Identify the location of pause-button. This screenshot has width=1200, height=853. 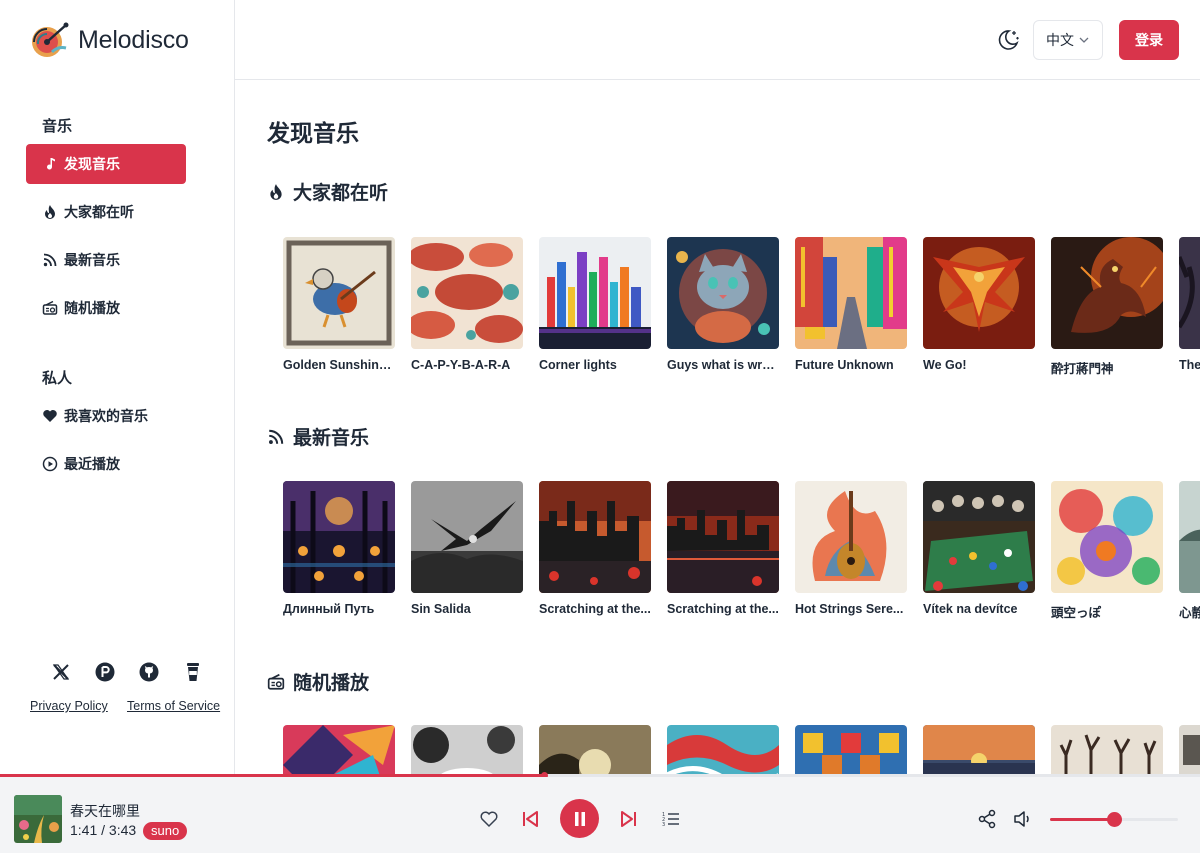
(579, 818).